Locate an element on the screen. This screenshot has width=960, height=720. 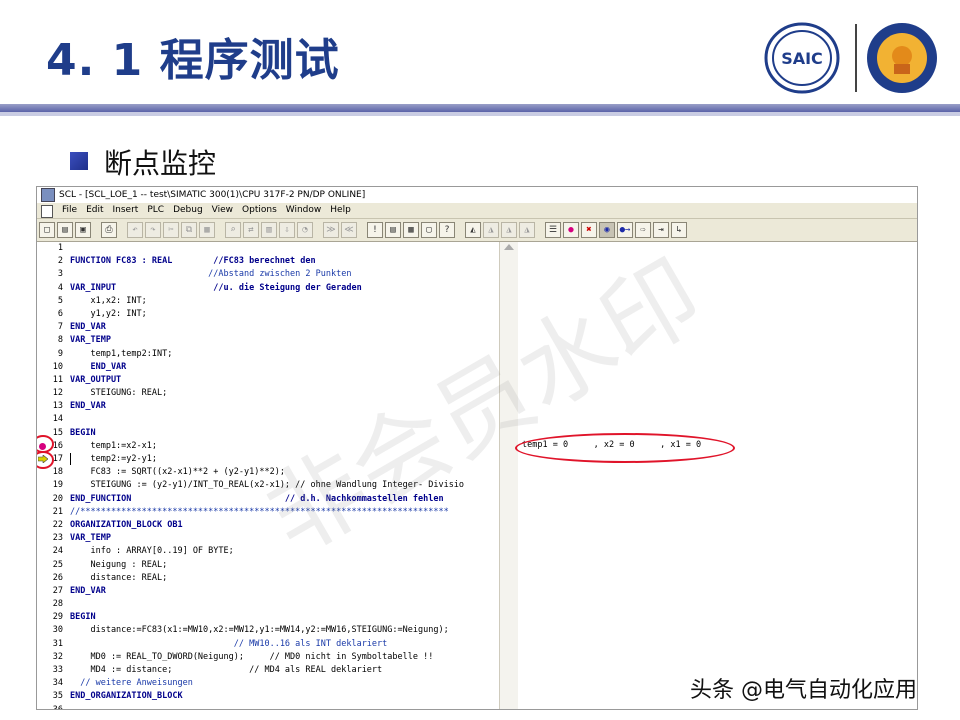
code-text: //Abstand zwischen 2 Punkten is located at coordinates (211, 274).